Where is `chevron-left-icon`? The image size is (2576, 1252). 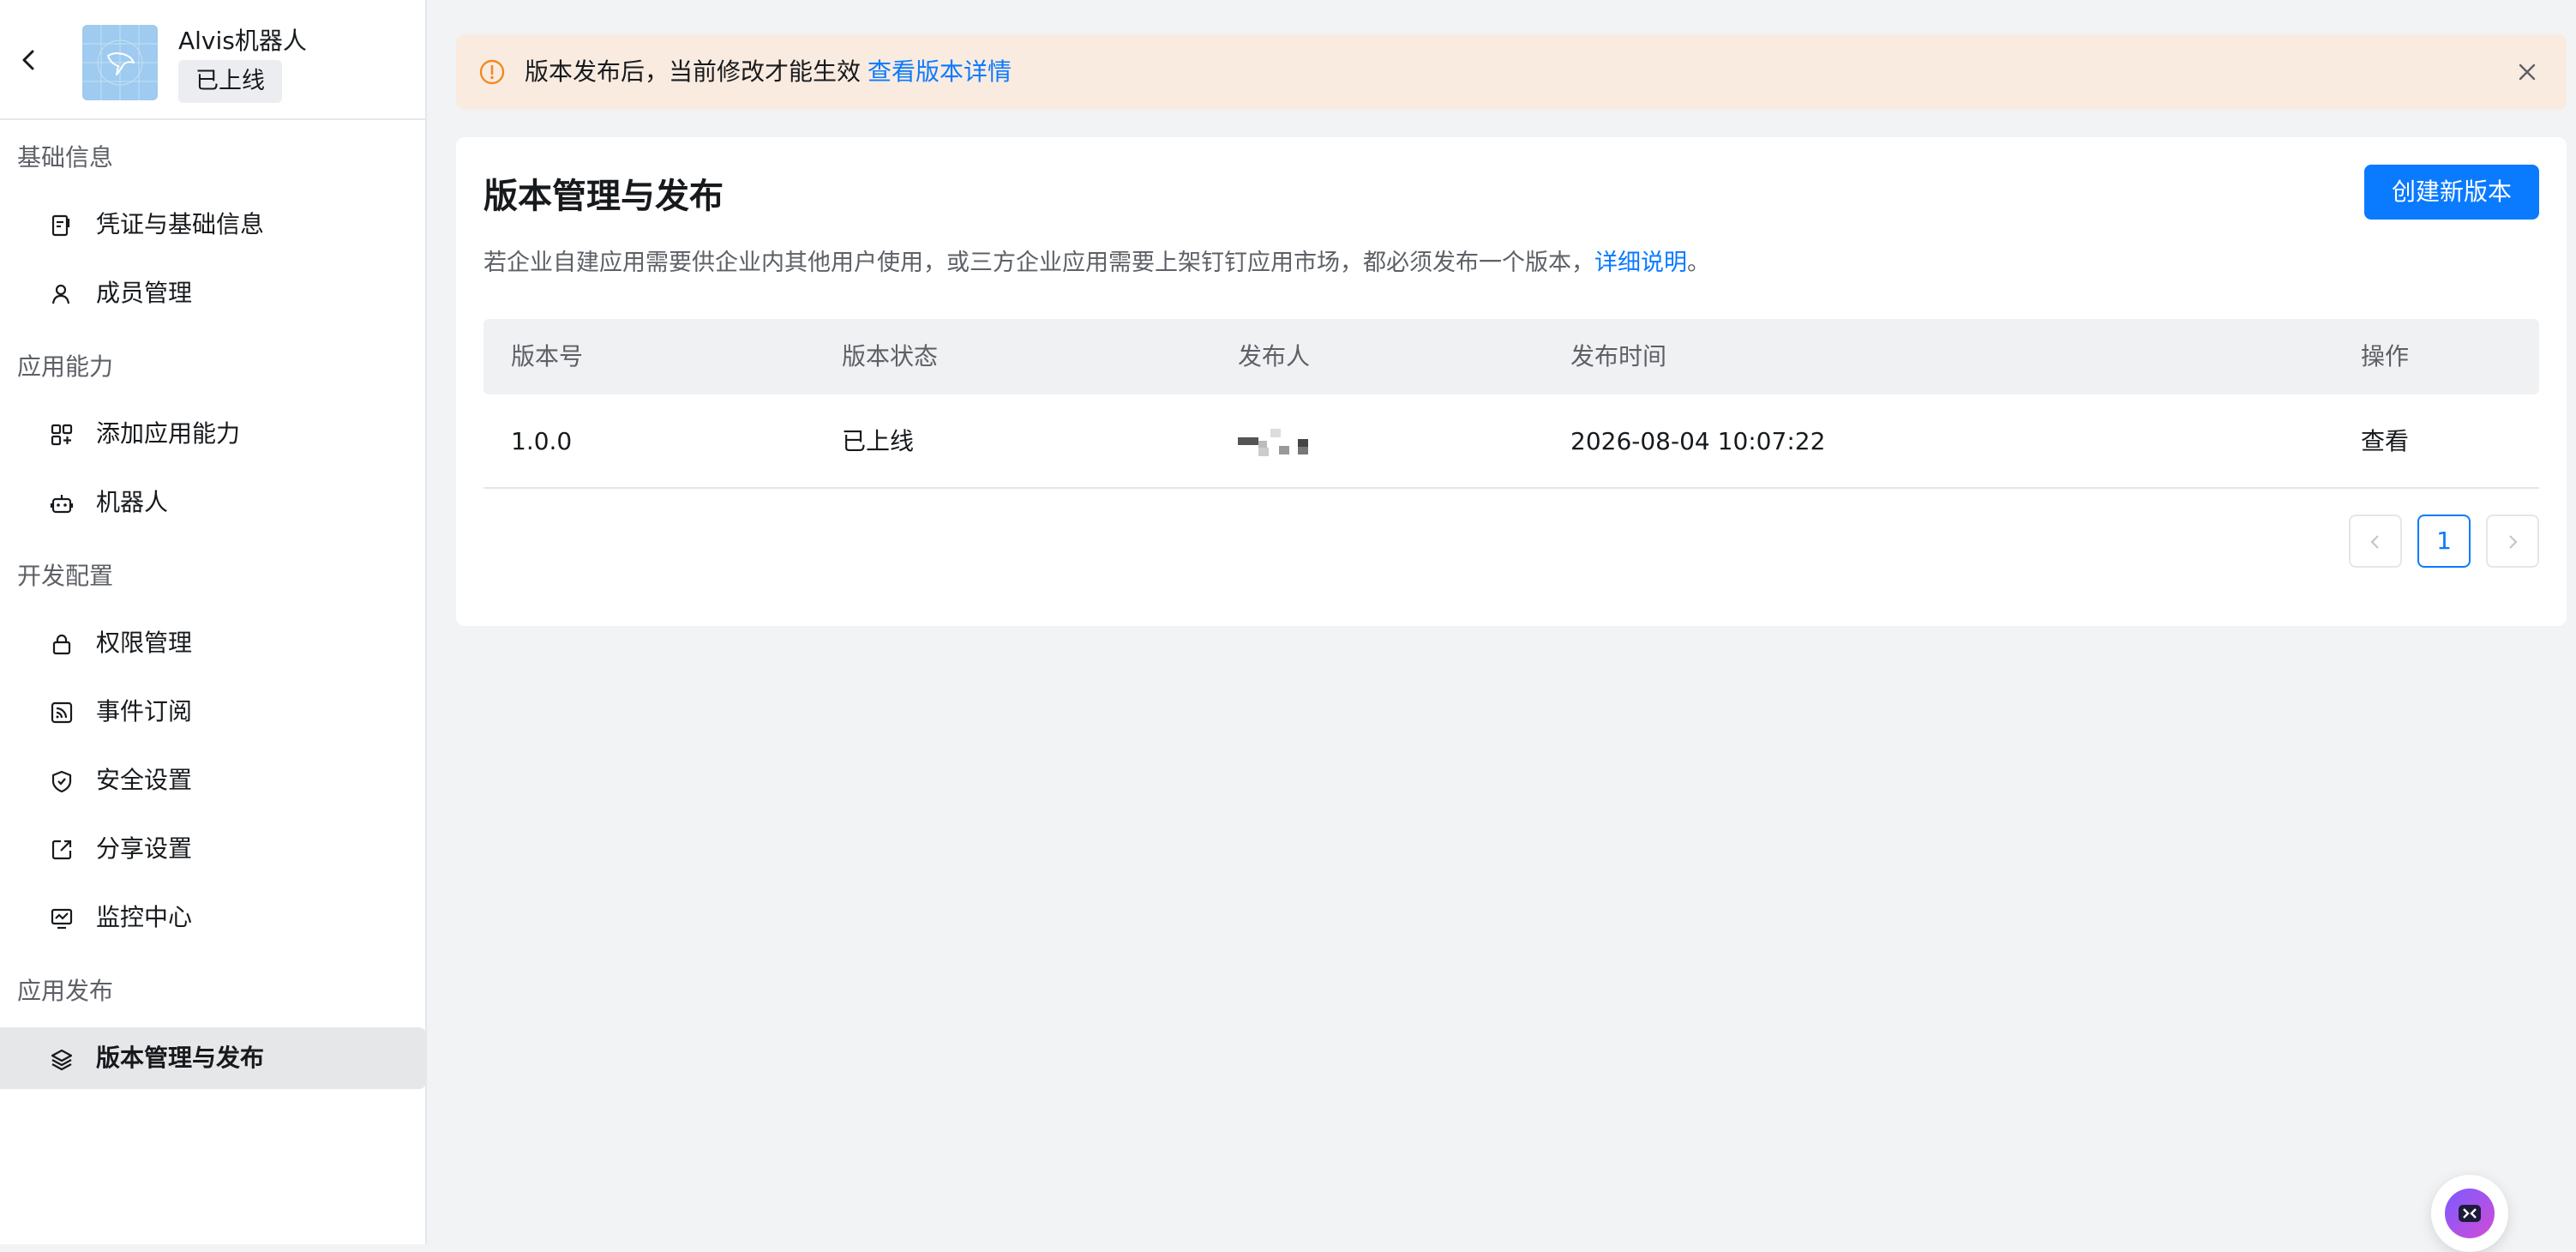 chevron-left-icon is located at coordinates (2374, 542).